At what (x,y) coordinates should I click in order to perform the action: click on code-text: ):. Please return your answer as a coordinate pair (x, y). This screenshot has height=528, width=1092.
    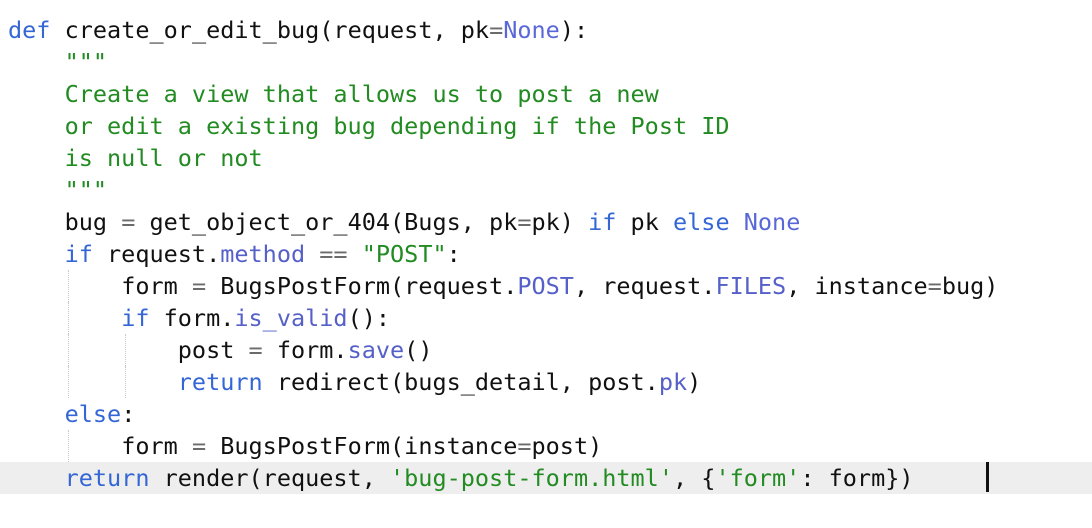
    Looking at the image, I should click on (574, 30).